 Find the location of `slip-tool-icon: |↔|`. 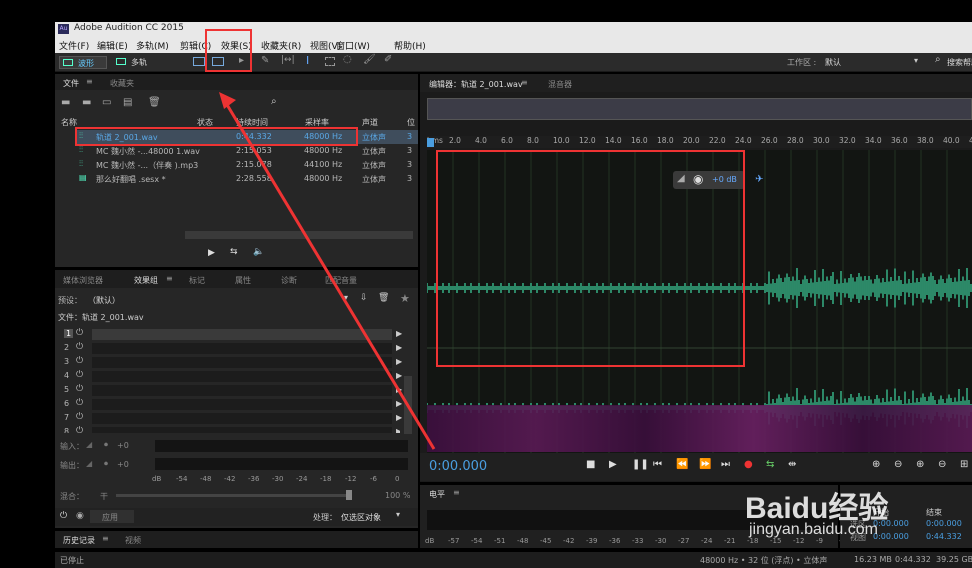

slip-tool-icon: |↔| is located at coordinates (288, 60).